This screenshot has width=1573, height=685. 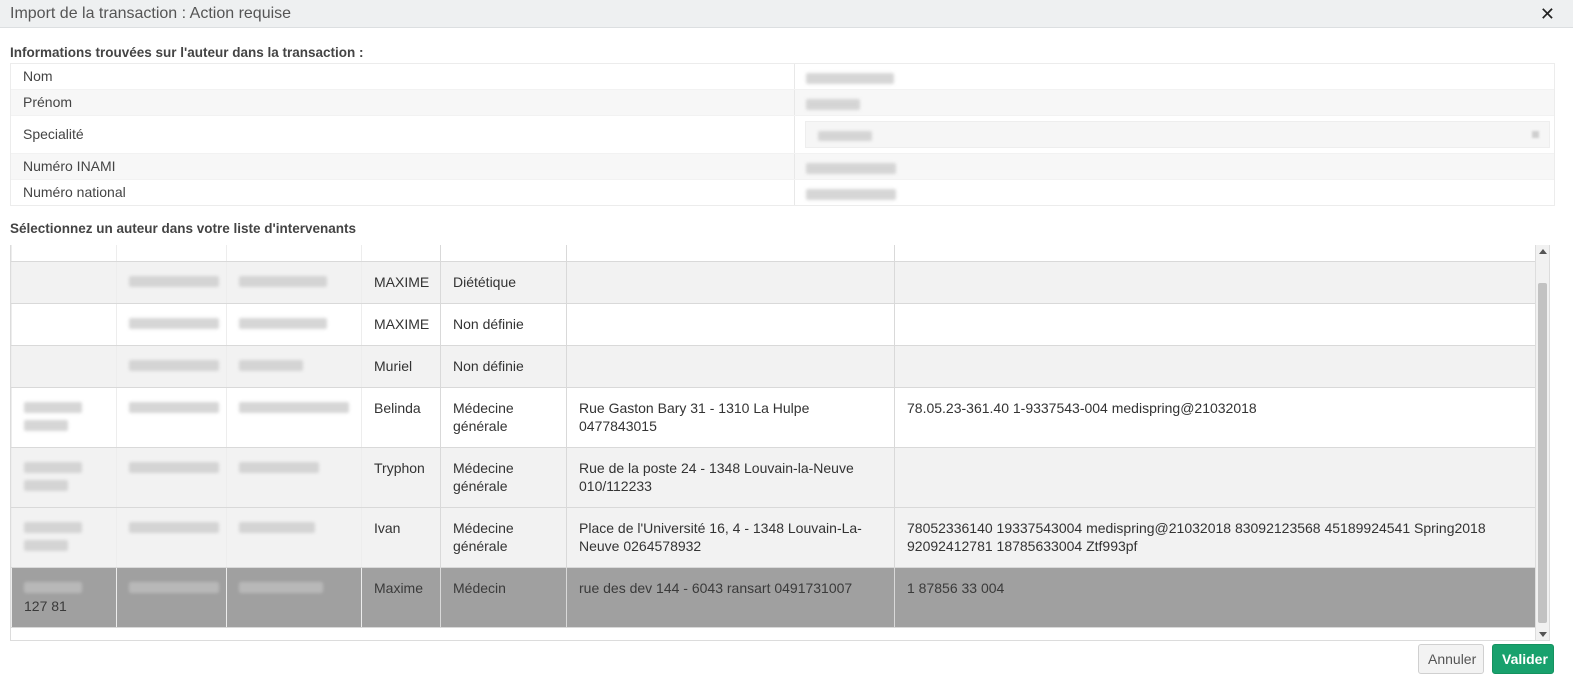 I want to click on info-label: Prénom, so click(x=48, y=102).